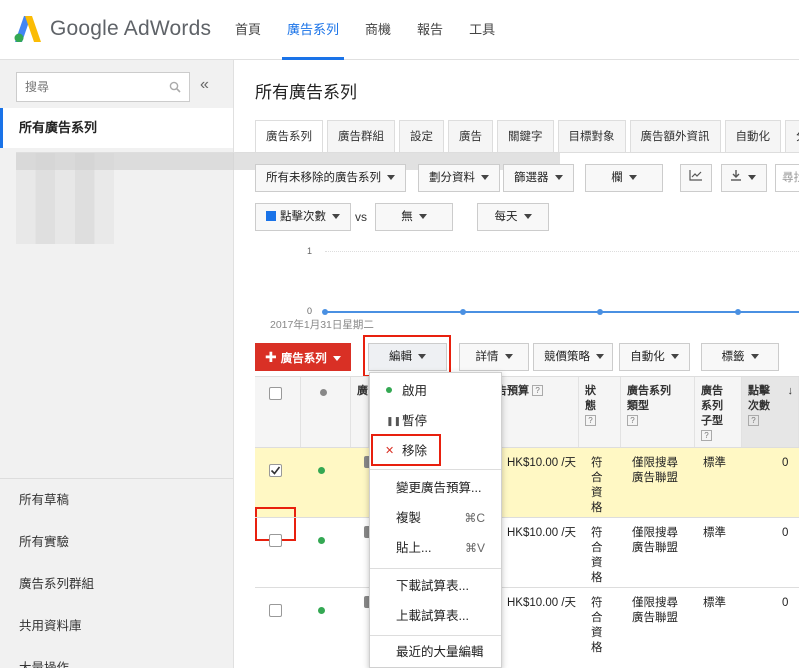 Image resolution: width=799 pixels, height=668 pixels. Describe the element at coordinates (624, 178) in the screenshot. I see `columns-dropdown: 欄` at that location.